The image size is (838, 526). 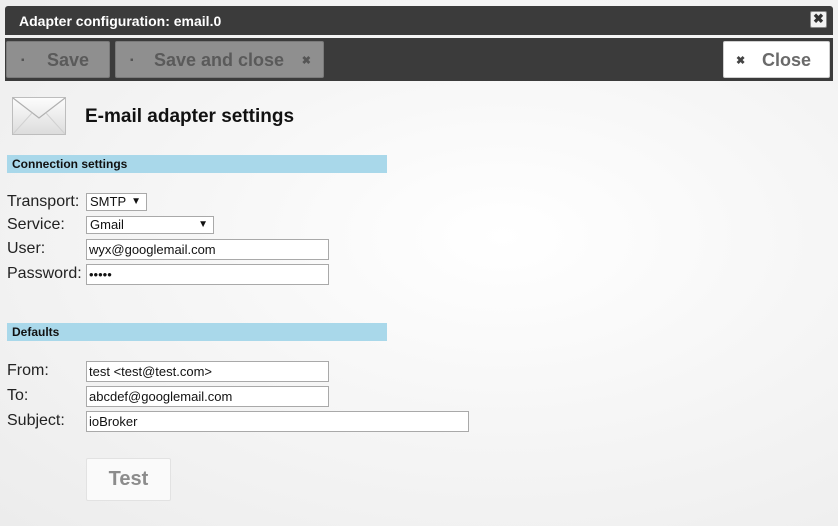 I want to click on dialog-toolbar: ▪ Save ▪ Save and close ✖ ✖ Close, so click(x=419, y=59).